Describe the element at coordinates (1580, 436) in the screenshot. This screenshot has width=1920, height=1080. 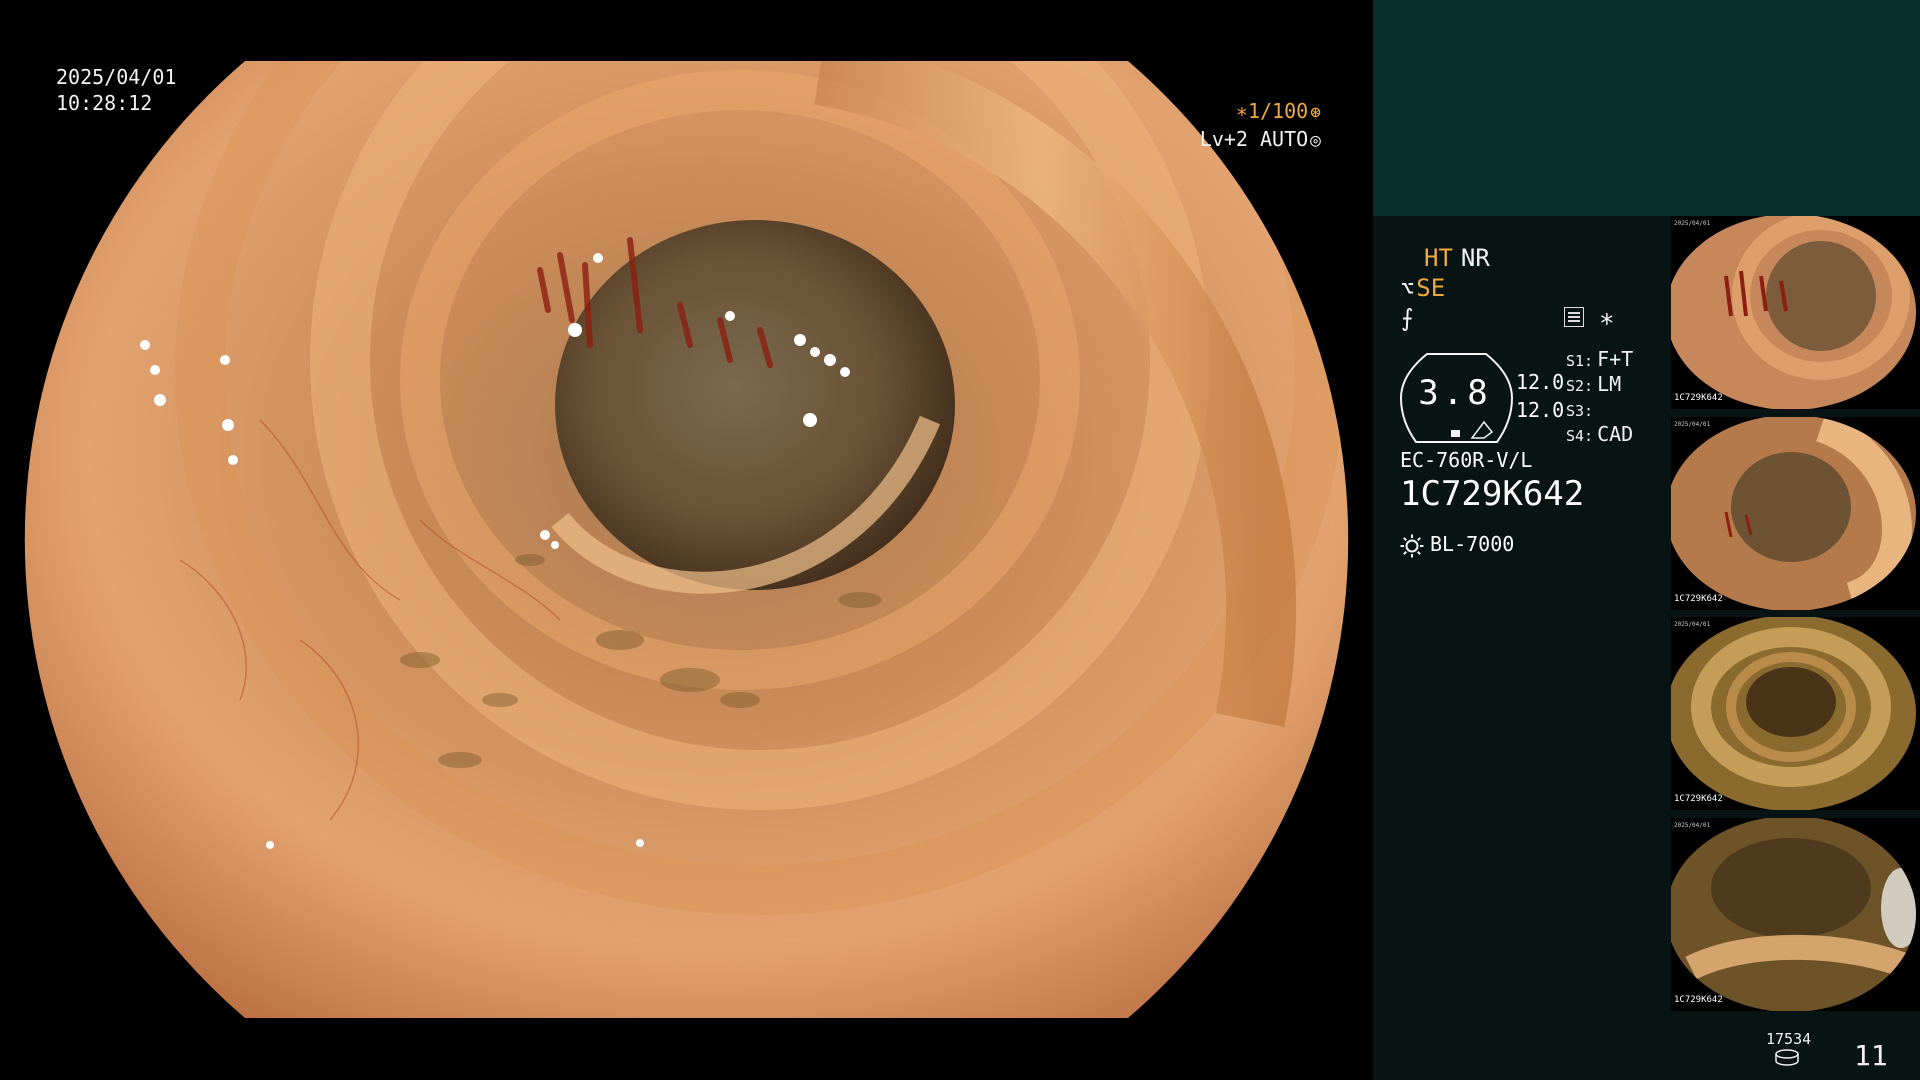
I see `s4-key: S4:` at that location.